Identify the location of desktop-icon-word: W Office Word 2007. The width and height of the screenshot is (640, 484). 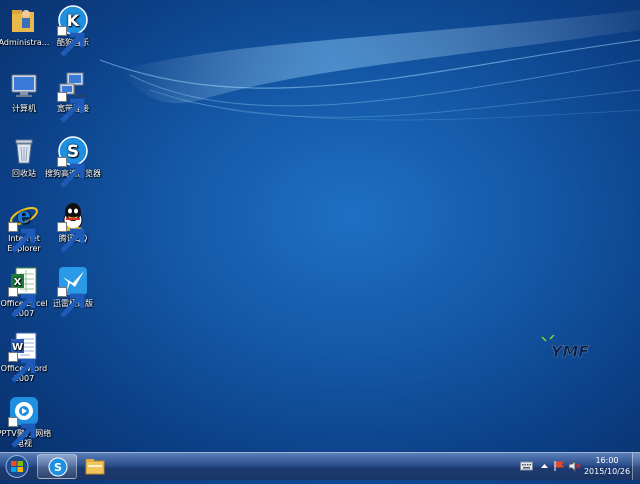
(27, 357).